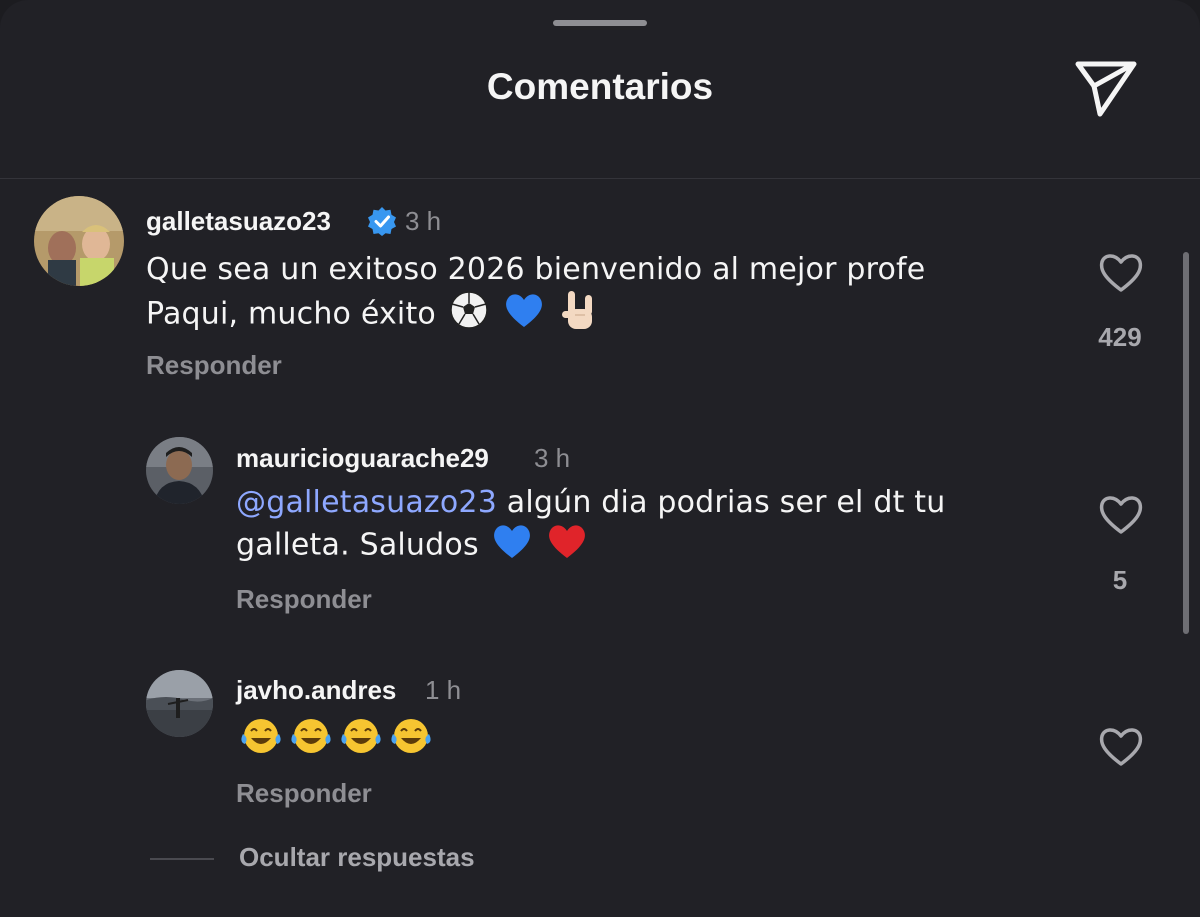  What do you see at coordinates (600, 86) in the screenshot?
I see `page-title: Comentarios` at bounding box center [600, 86].